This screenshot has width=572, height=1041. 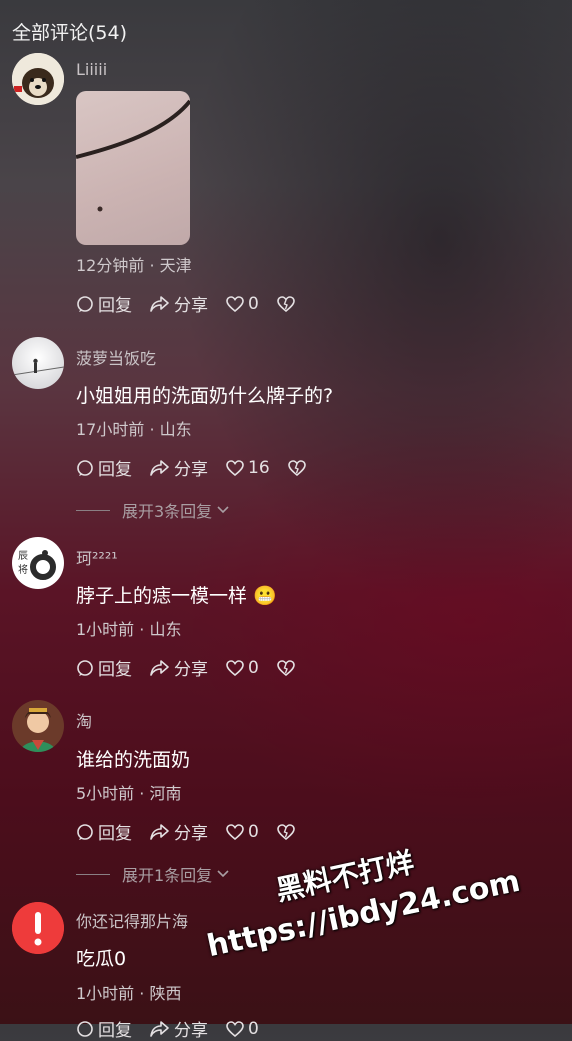 I want to click on comment-meta: 1小时前 · 陕西, so click(x=129, y=993).